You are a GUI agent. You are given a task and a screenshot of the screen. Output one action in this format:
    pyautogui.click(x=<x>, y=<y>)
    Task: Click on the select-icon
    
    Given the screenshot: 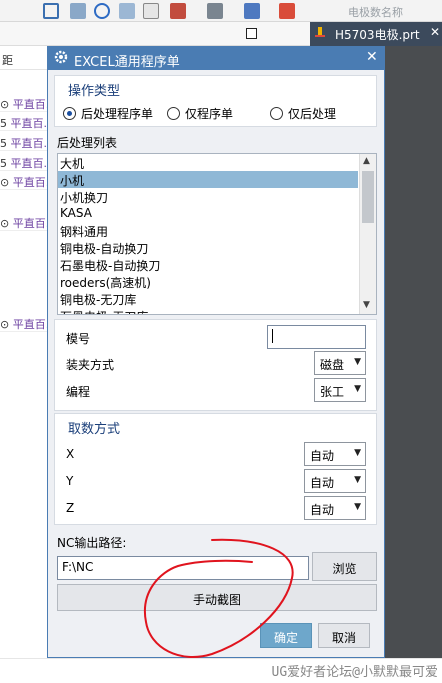 What is the action you would take?
    pyautogui.click(x=78, y=11)
    